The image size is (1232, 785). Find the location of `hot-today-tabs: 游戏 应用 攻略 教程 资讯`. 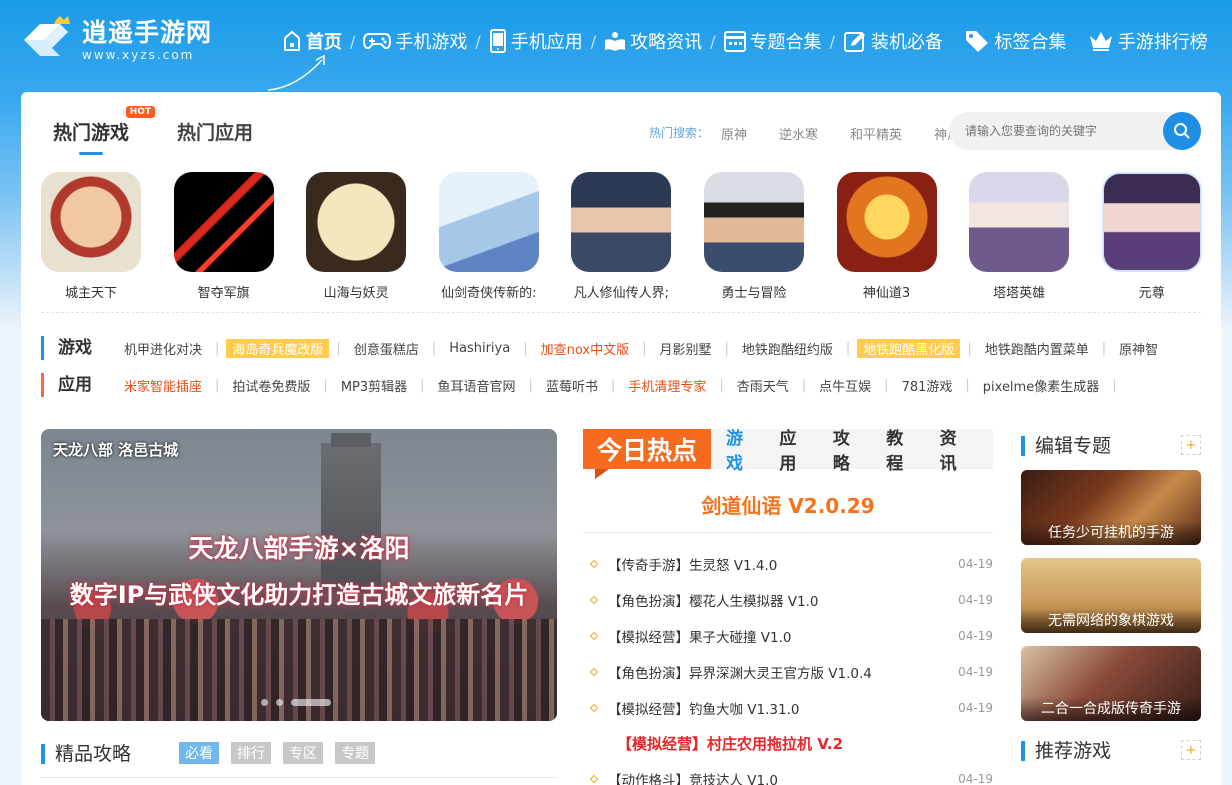

hot-today-tabs: 游戏 应用 攻略 教程 资讯 is located at coordinates (859, 451).